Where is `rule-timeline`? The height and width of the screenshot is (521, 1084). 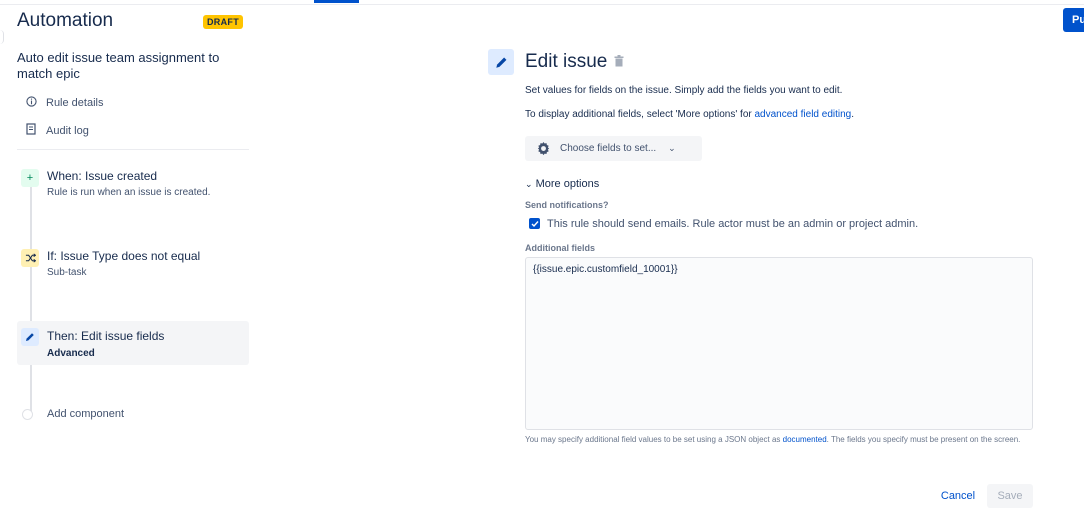
rule-timeline is located at coordinates (31, 300).